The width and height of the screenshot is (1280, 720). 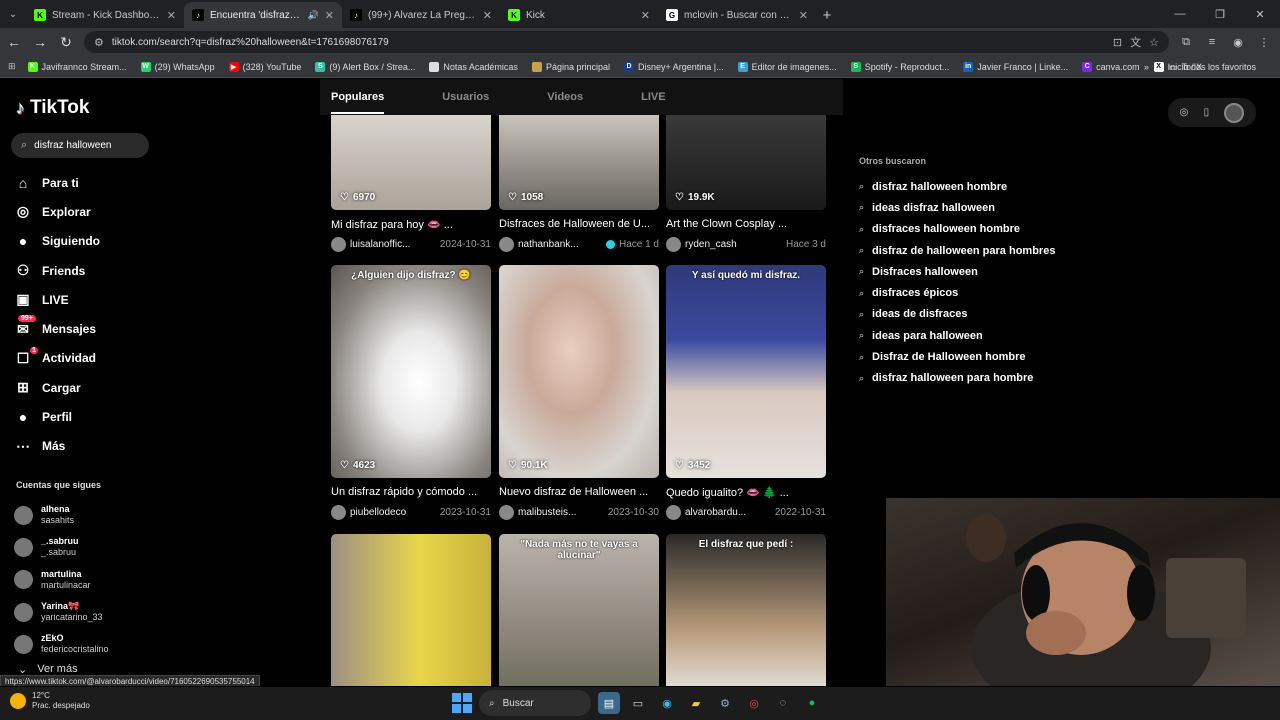 I want to click on browser-tab: K Kick ✕, so click(x=579, y=15).